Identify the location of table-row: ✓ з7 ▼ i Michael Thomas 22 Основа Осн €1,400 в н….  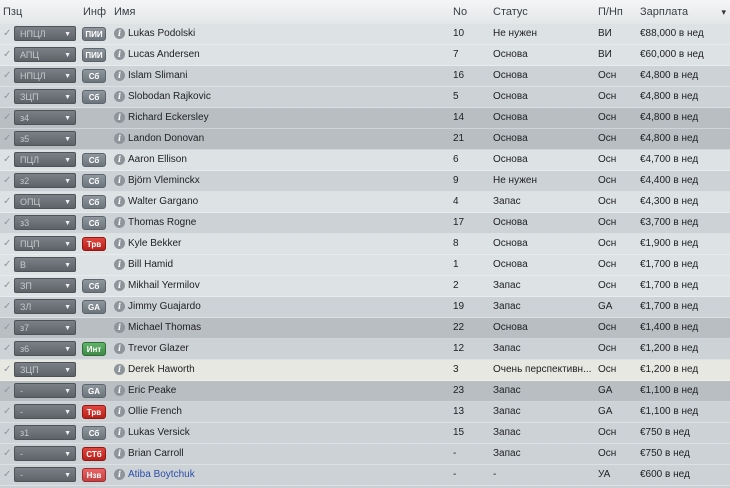
(365, 328).